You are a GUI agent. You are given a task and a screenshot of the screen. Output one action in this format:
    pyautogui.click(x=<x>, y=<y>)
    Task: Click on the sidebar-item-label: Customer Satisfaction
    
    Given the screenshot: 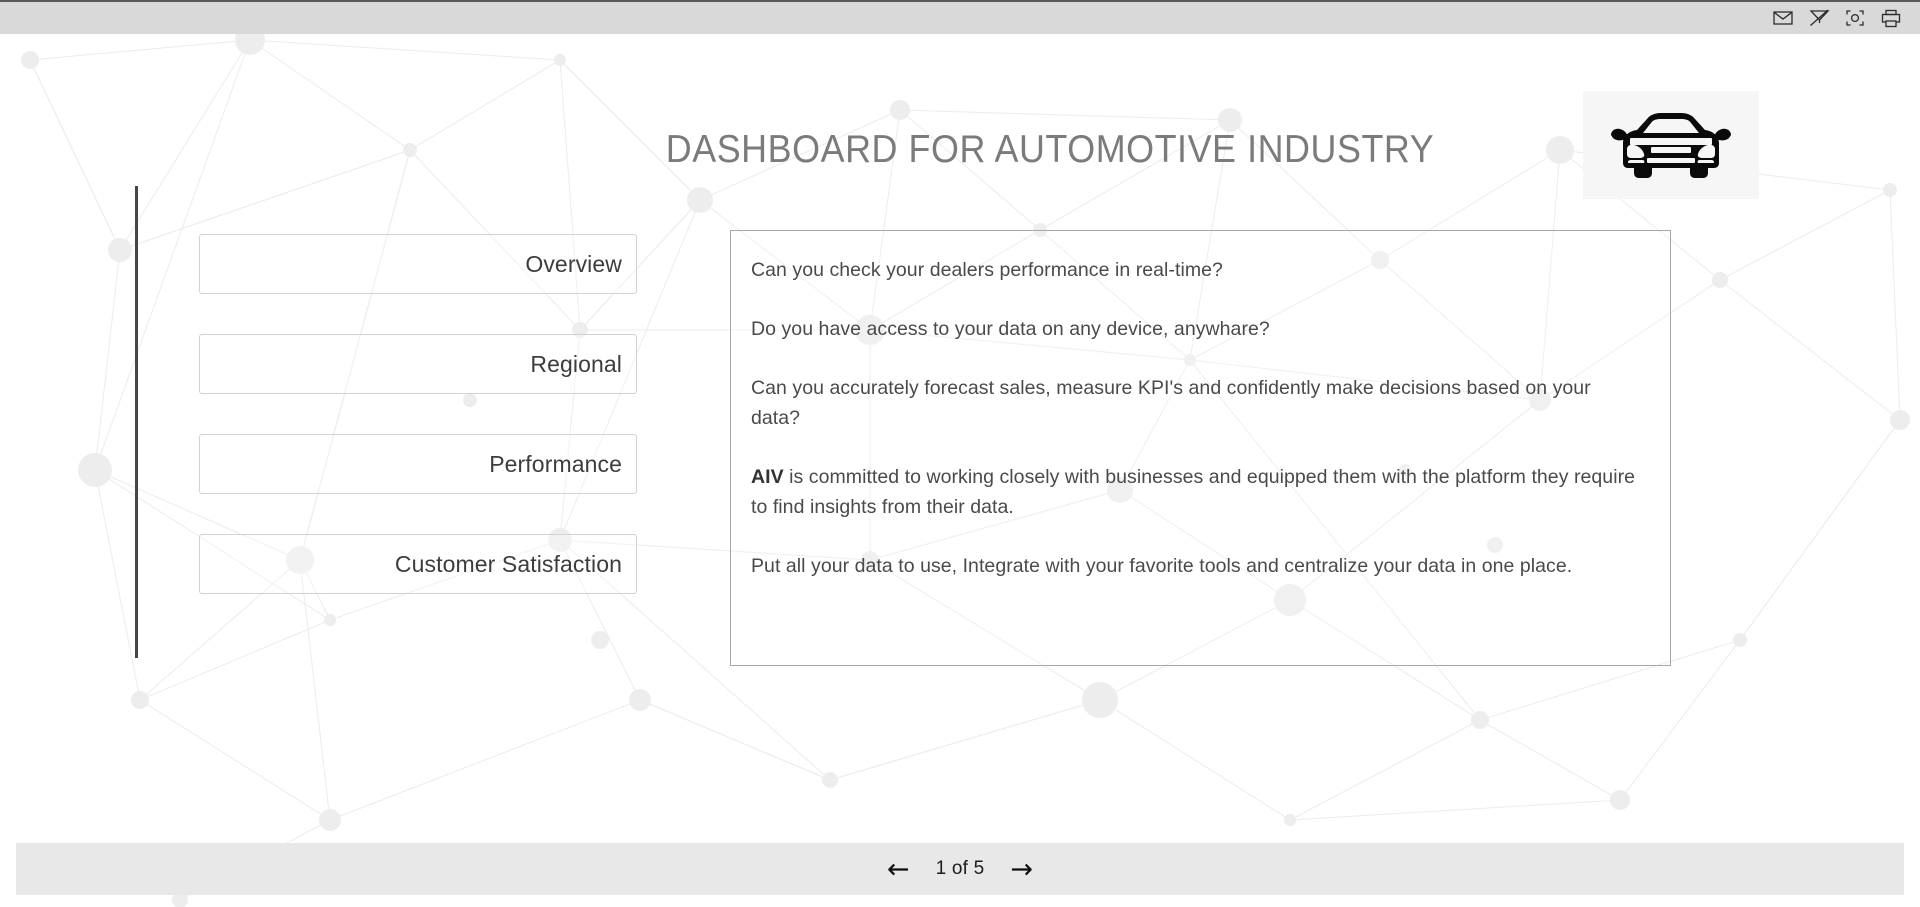 What is the action you would take?
    pyautogui.click(x=508, y=563)
    